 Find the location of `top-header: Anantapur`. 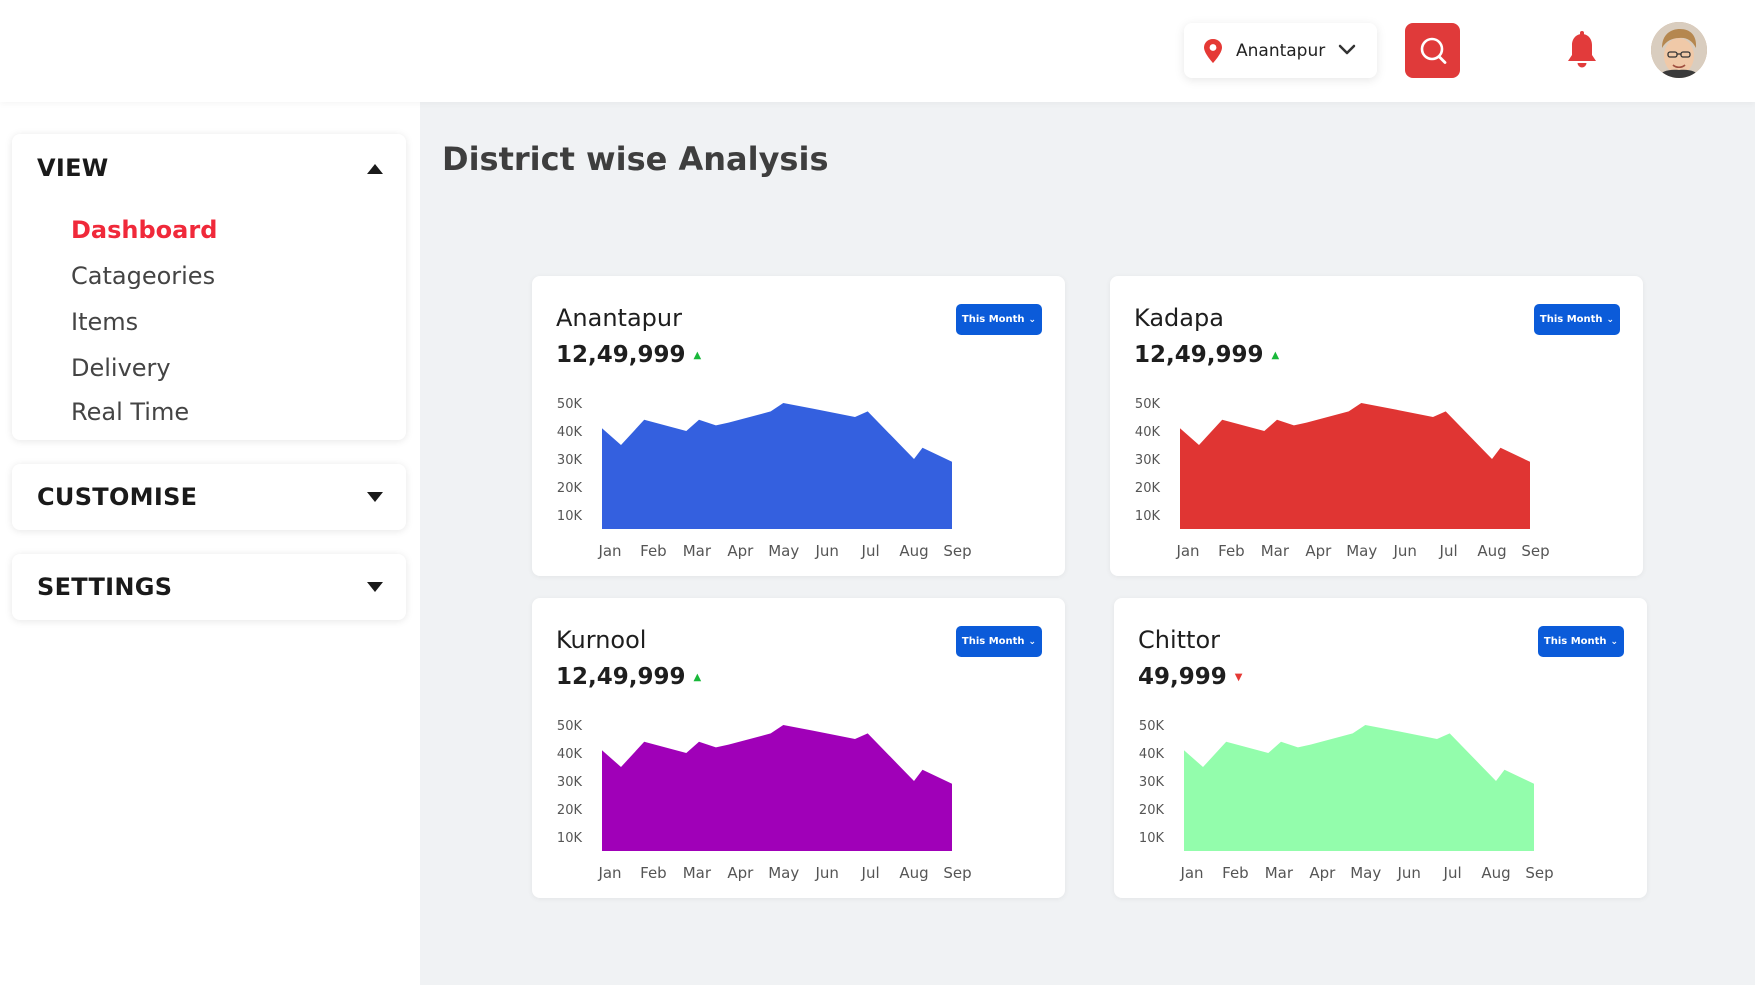

top-header: Anantapur is located at coordinates (877, 51).